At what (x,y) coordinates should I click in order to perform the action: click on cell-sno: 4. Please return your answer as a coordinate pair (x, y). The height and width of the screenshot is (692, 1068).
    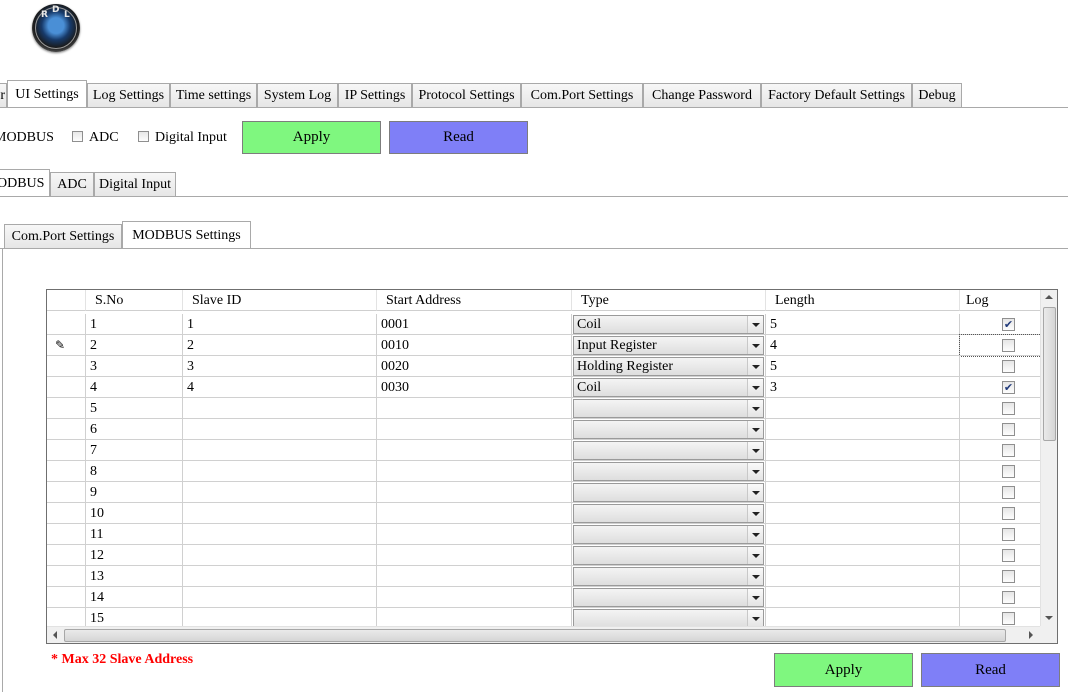
    Looking at the image, I should click on (134, 387).